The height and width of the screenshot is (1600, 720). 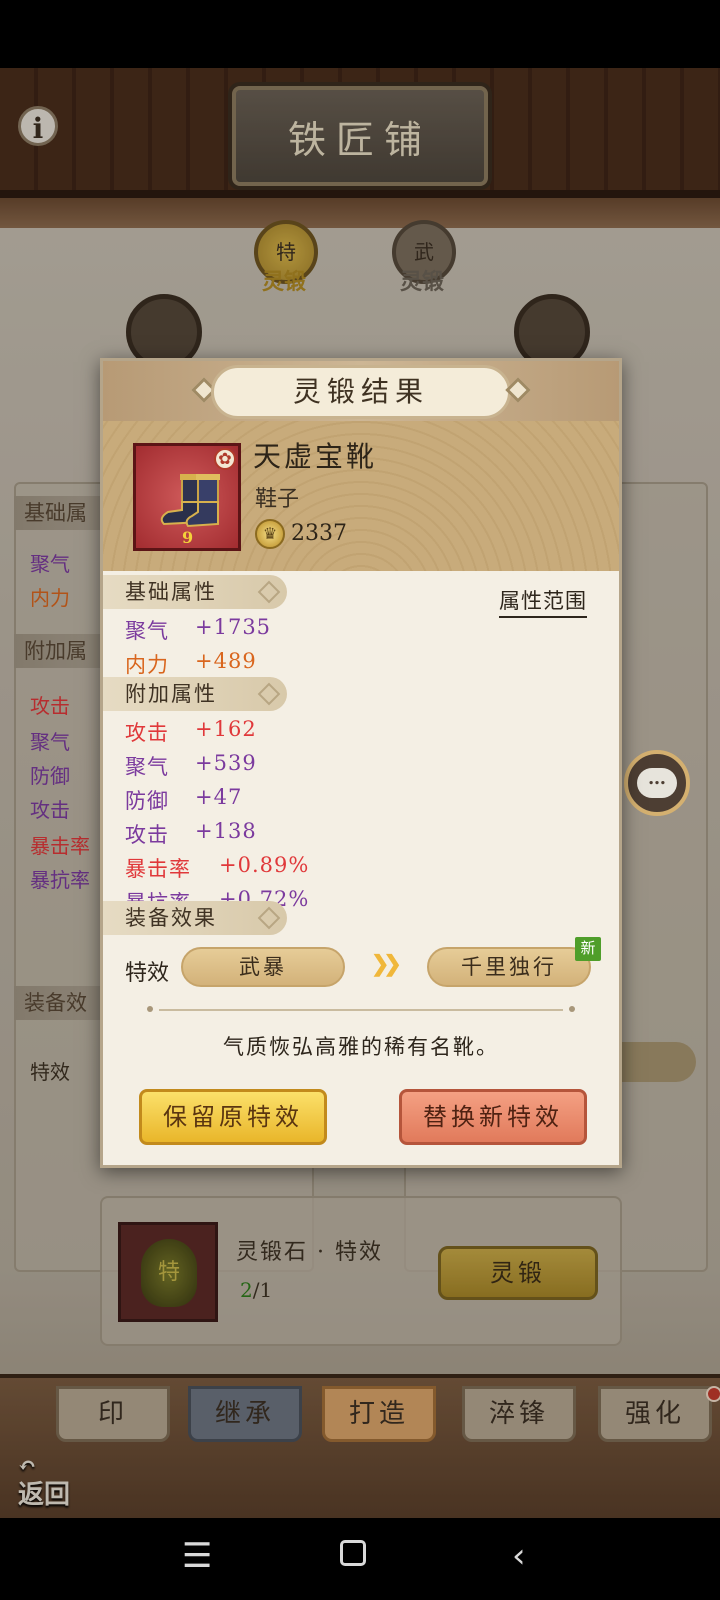 I want to click on base-stat-row: 聚气 +1735, so click(x=197, y=630).